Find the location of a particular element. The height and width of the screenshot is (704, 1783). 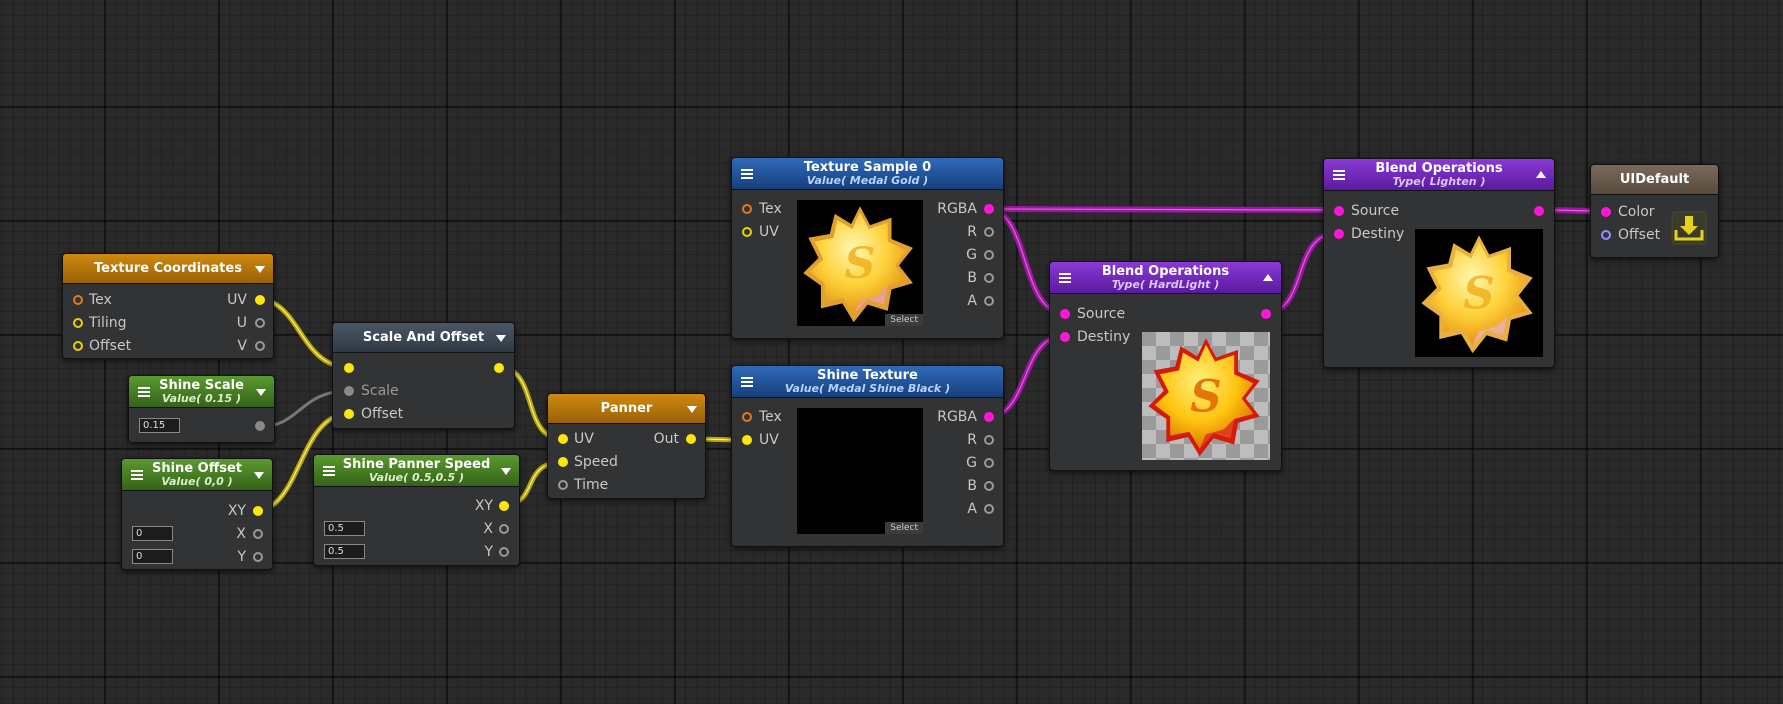

node-subtitle: Value( 0,0 ) is located at coordinates (197, 481).